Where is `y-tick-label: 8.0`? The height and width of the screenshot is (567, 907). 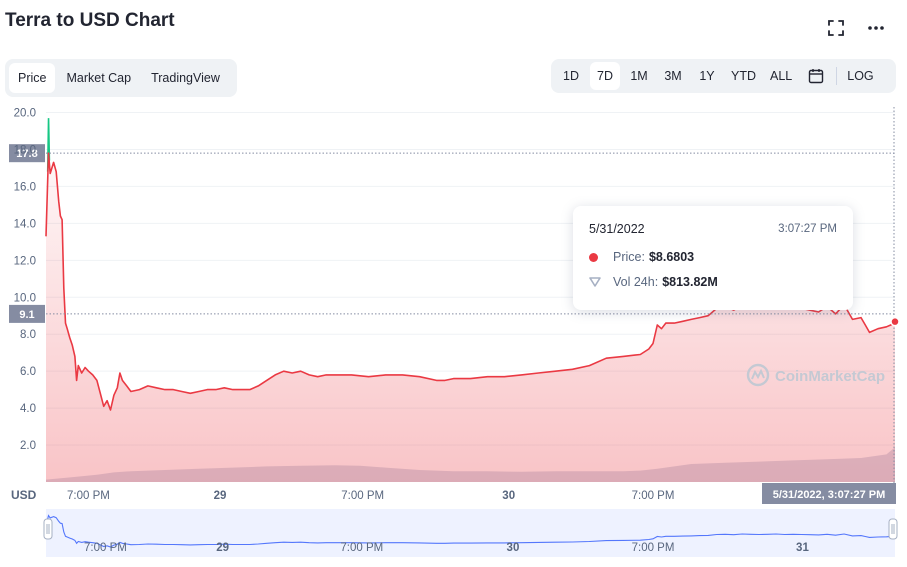 y-tick-label: 8.0 is located at coordinates (28, 335).